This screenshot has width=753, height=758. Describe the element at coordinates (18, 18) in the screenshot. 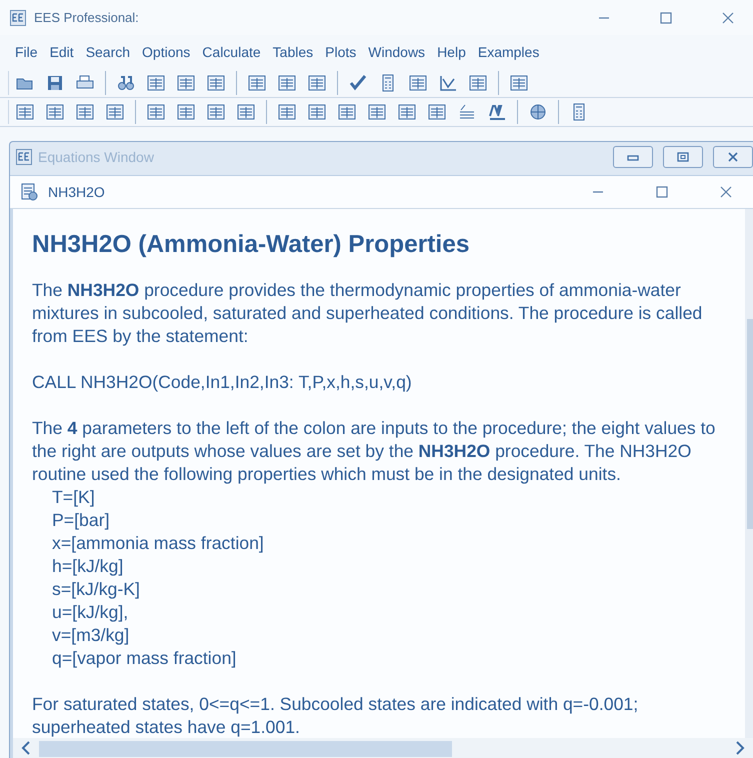

I see `app-icon` at that location.